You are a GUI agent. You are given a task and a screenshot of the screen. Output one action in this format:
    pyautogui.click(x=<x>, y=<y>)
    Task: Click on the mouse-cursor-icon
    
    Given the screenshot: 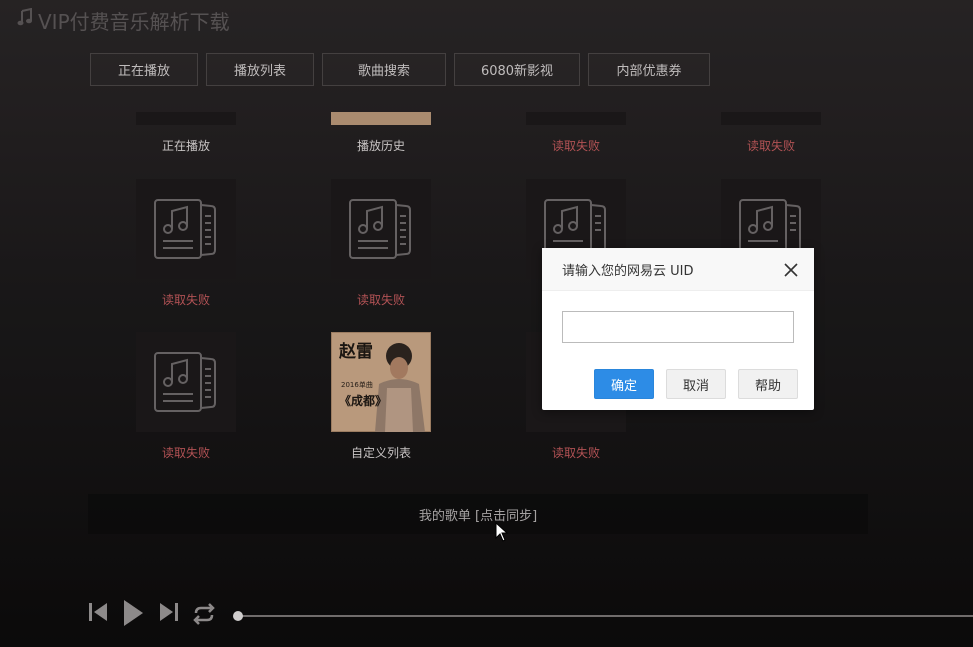 What is the action you would take?
    pyautogui.click(x=502, y=533)
    